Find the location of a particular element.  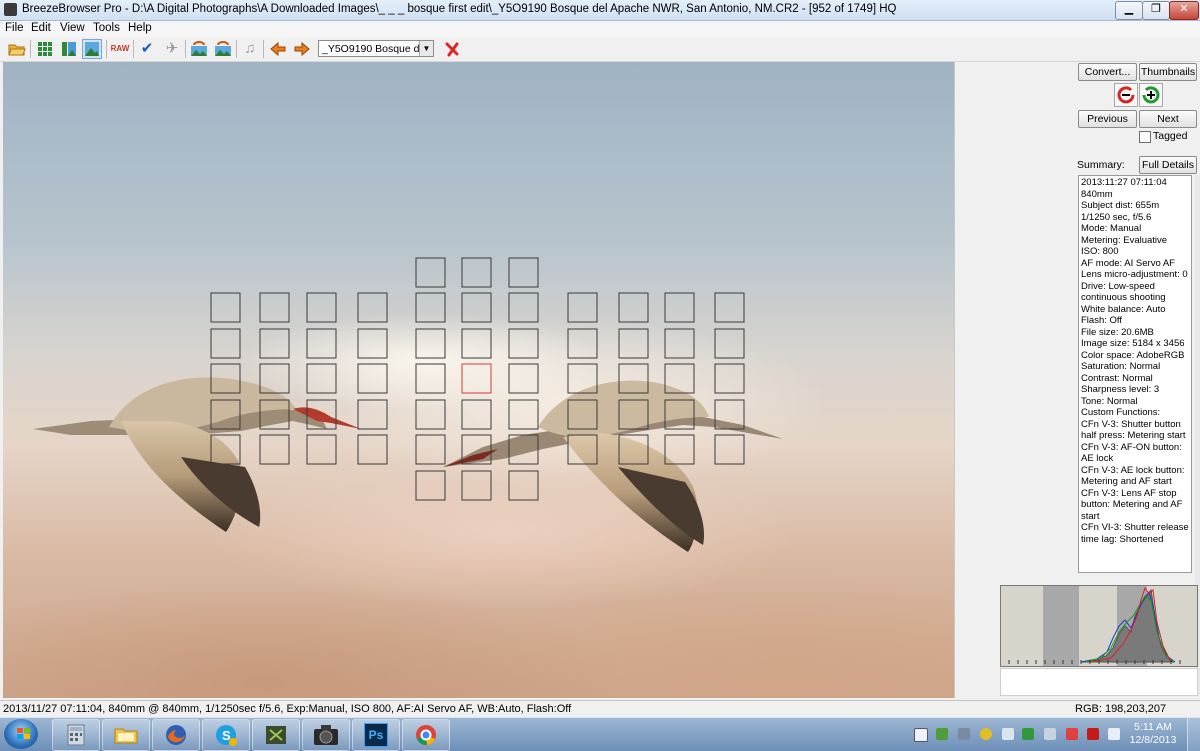

rotate-ccw-button is located at coordinates (1126, 95).